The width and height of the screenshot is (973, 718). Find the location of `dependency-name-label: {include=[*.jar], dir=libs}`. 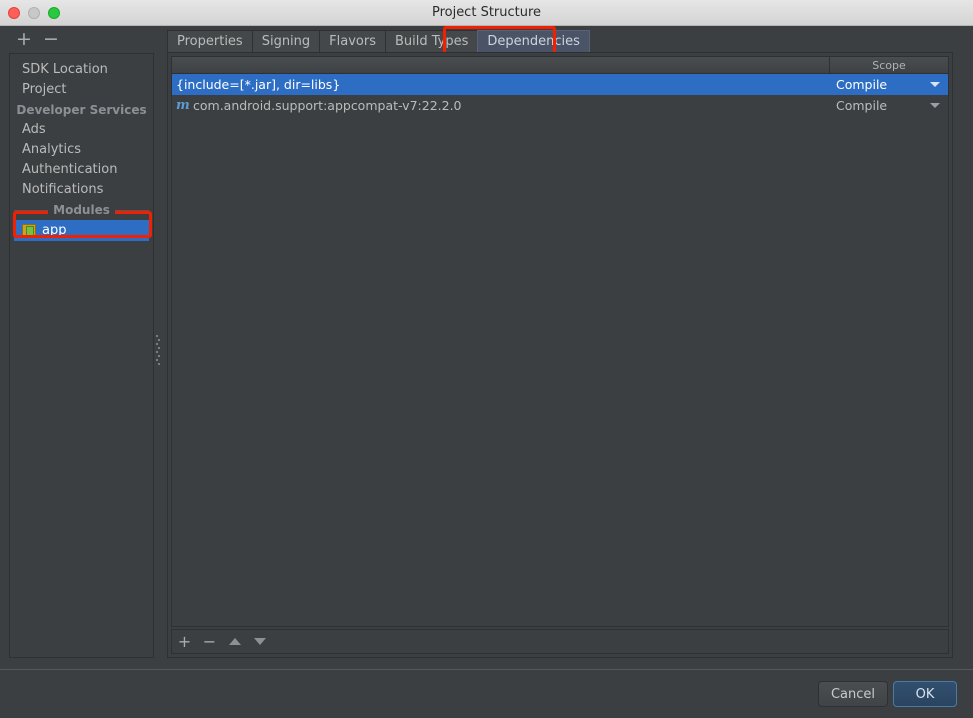

dependency-name-label: {include=[*.jar], dir=libs} is located at coordinates (258, 84).